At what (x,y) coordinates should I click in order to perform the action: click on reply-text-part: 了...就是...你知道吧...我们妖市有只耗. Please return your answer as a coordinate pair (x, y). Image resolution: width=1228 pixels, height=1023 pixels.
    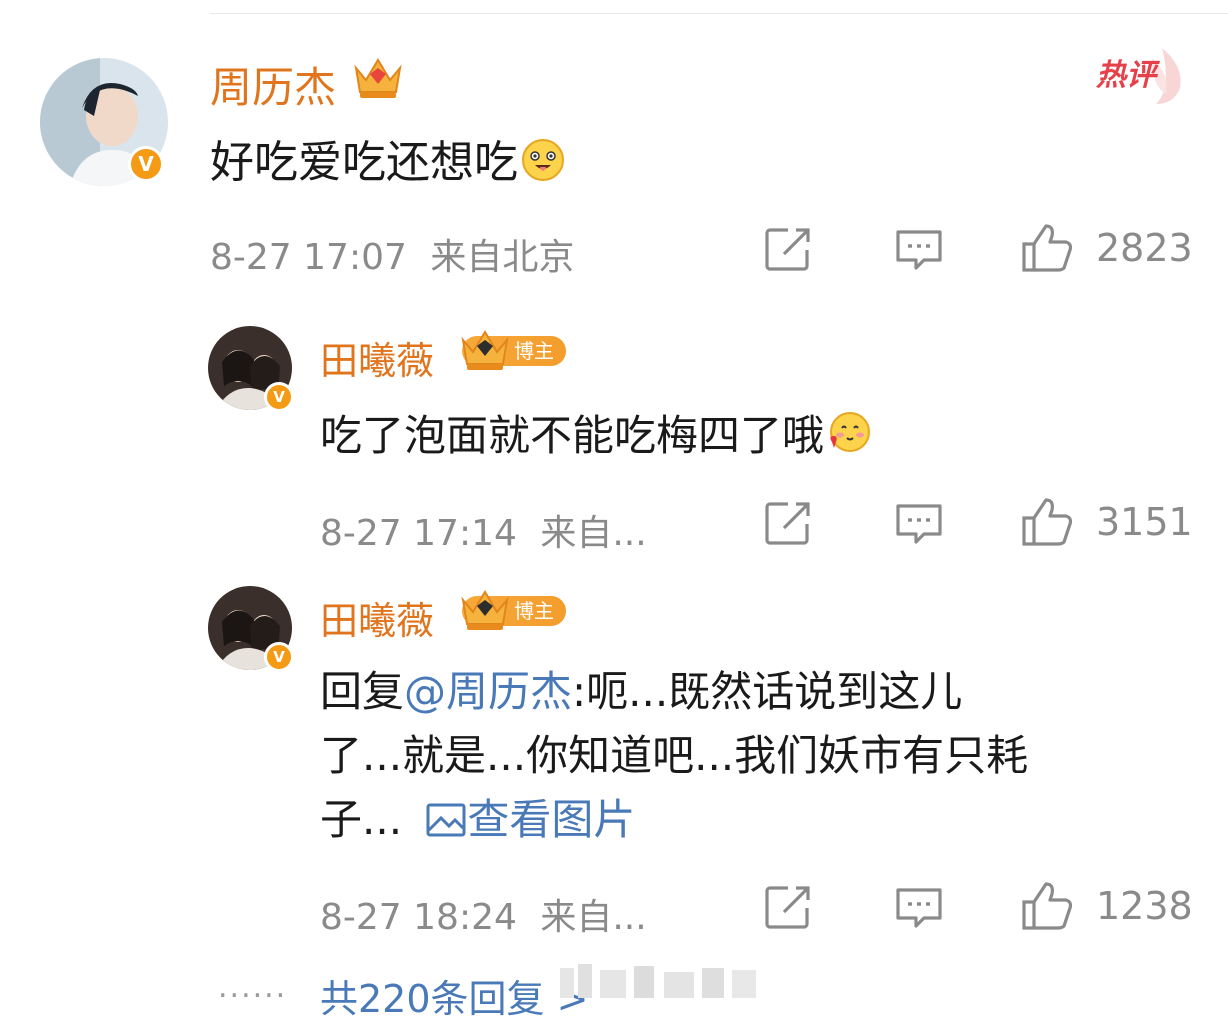
    Looking at the image, I should click on (674, 755).